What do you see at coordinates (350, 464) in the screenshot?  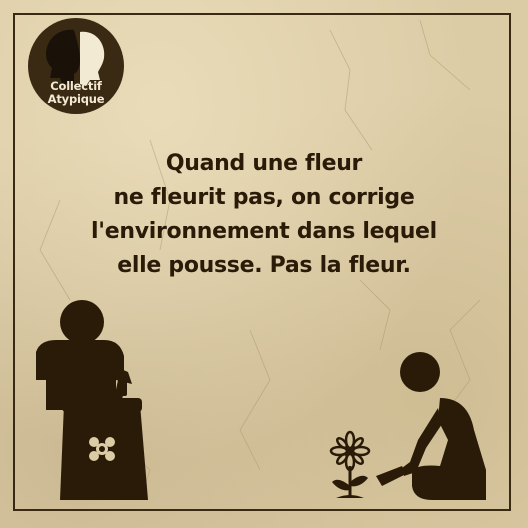 I see `daisy-flower-icon` at bounding box center [350, 464].